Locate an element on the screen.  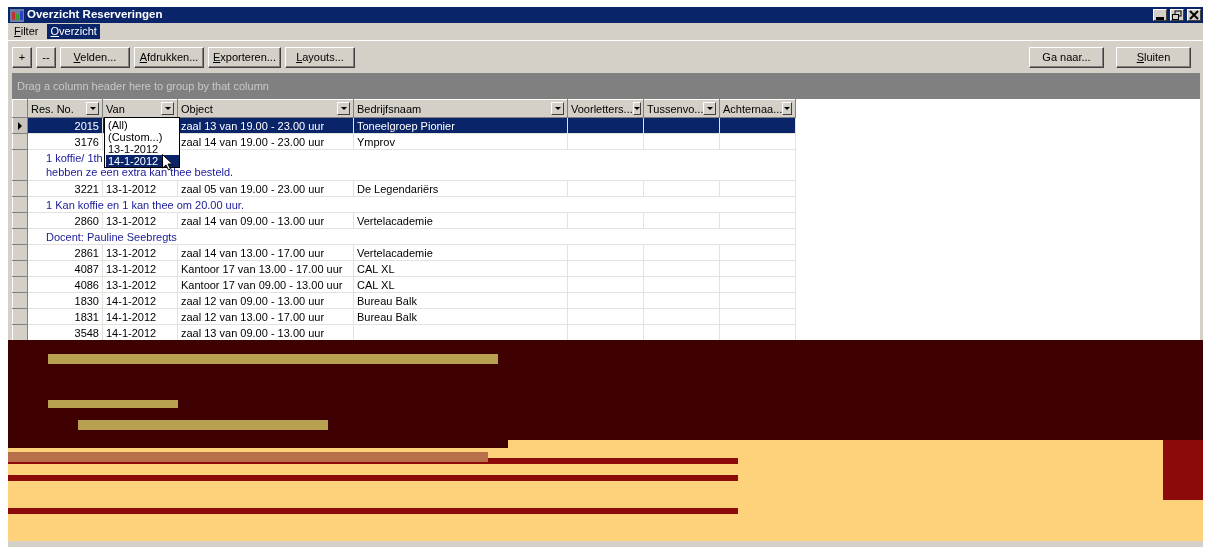
toolbar-button: Sluiten is located at coordinates (1153, 57).